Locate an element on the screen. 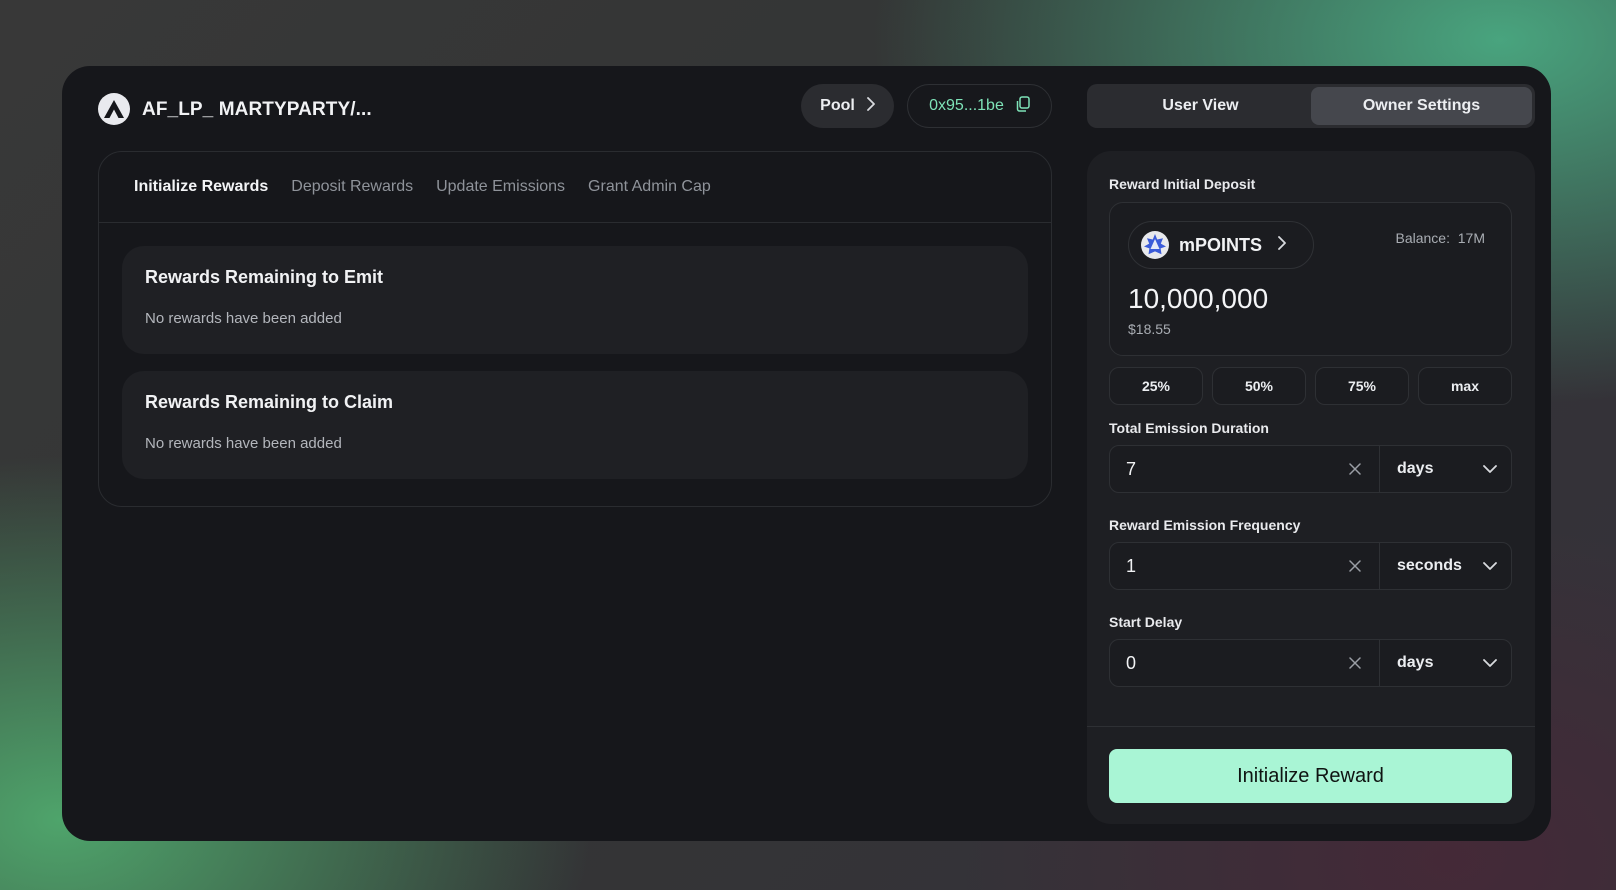 Image resolution: width=1616 pixels, height=890 pixels. deposit-amount-input: 10,000,000 is located at coordinates (1198, 299).